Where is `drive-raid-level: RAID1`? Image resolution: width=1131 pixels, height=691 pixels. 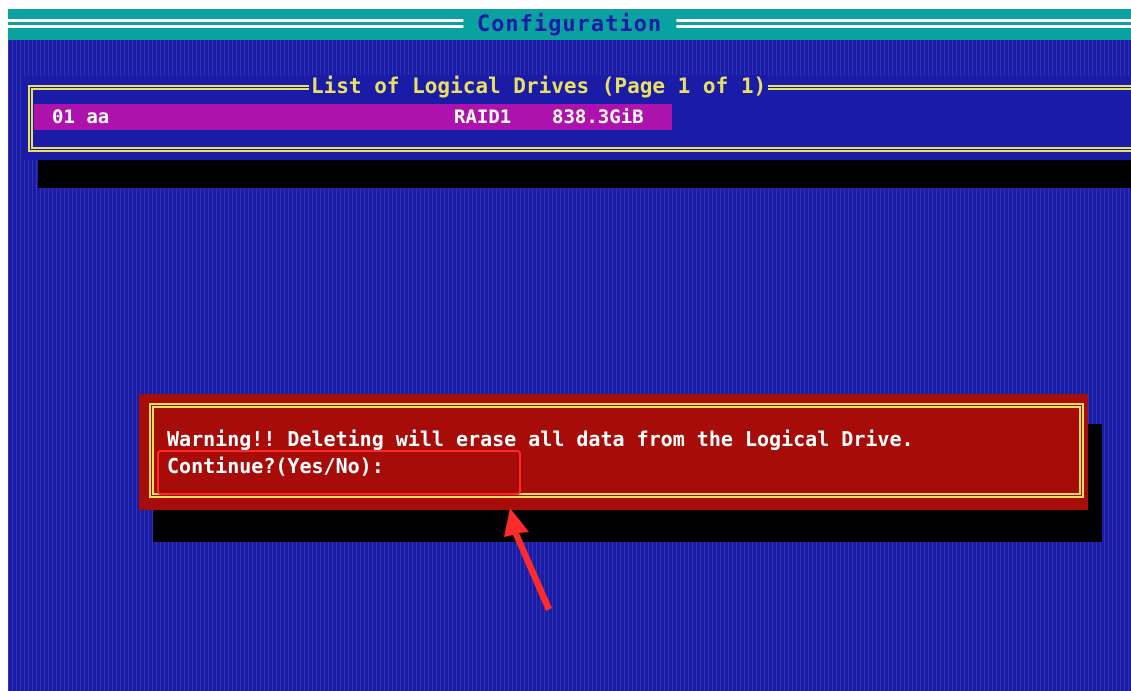 drive-raid-level: RAID1 is located at coordinates (483, 117).